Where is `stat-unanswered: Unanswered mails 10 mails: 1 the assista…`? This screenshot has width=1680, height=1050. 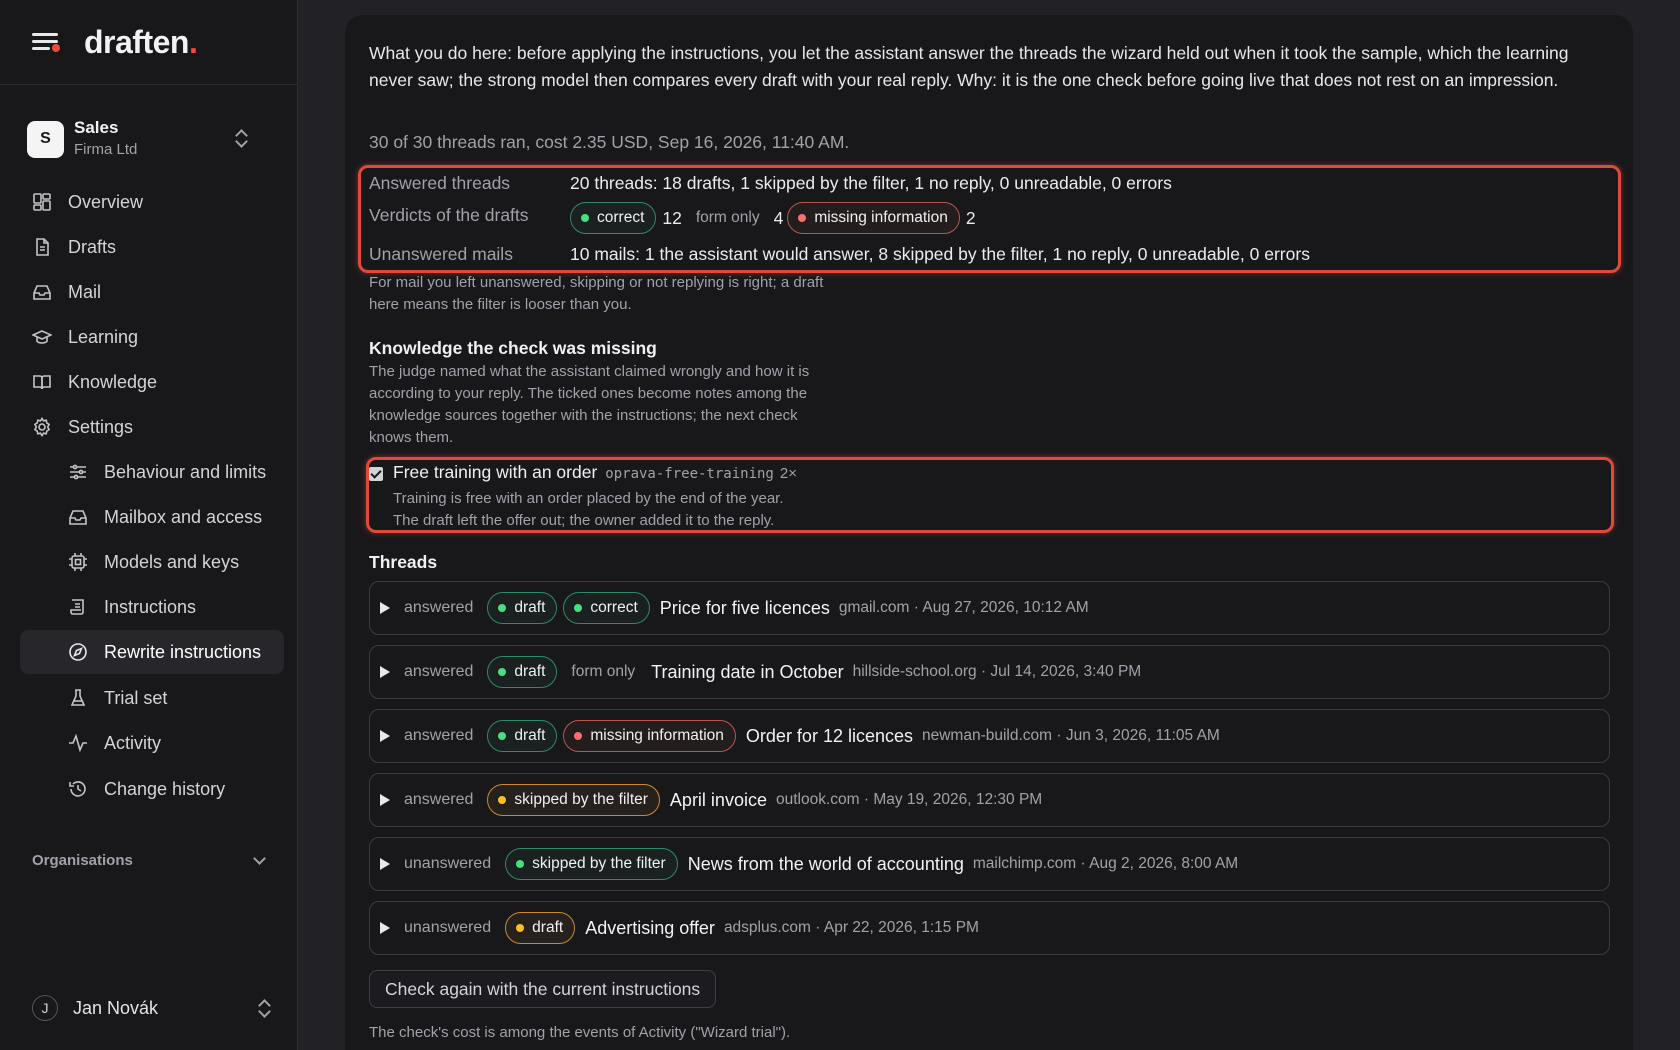 stat-unanswered: Unanswered mails 10 mails: 1 the assista… is located at coordinates (839, 254).